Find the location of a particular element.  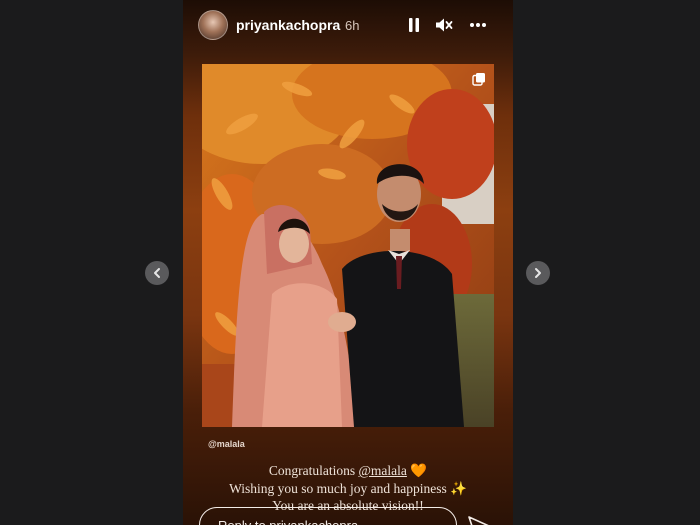

chevron-right-icon is located at coordinates (538, 273).